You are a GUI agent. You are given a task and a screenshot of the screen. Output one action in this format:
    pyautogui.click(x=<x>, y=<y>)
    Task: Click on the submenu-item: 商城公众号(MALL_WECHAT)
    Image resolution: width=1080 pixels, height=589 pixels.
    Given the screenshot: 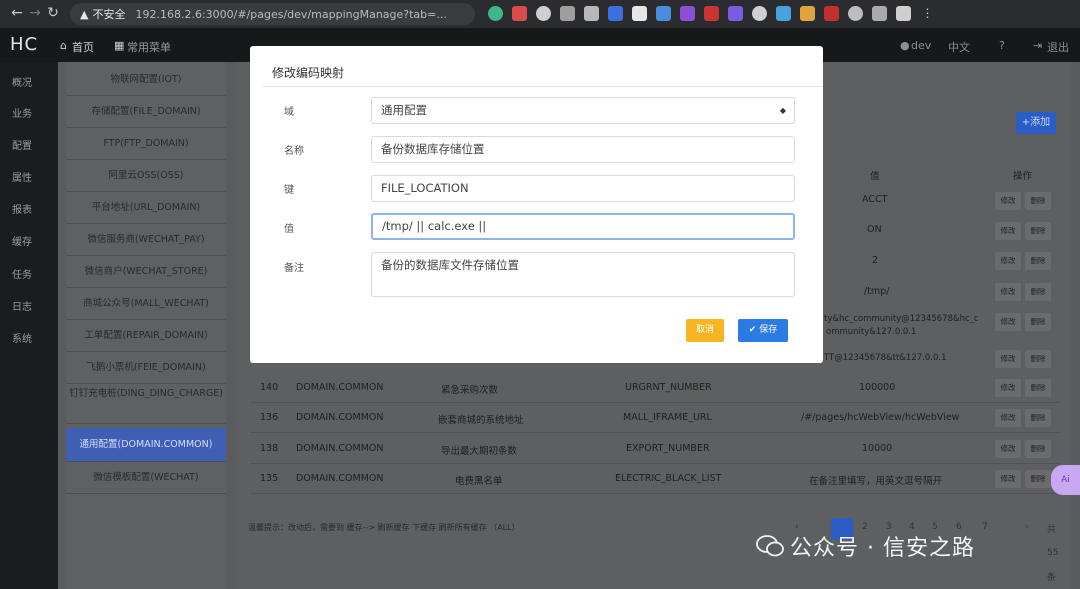 What is the action you would take?
    pyautogui.click(x=146, y=304)
    